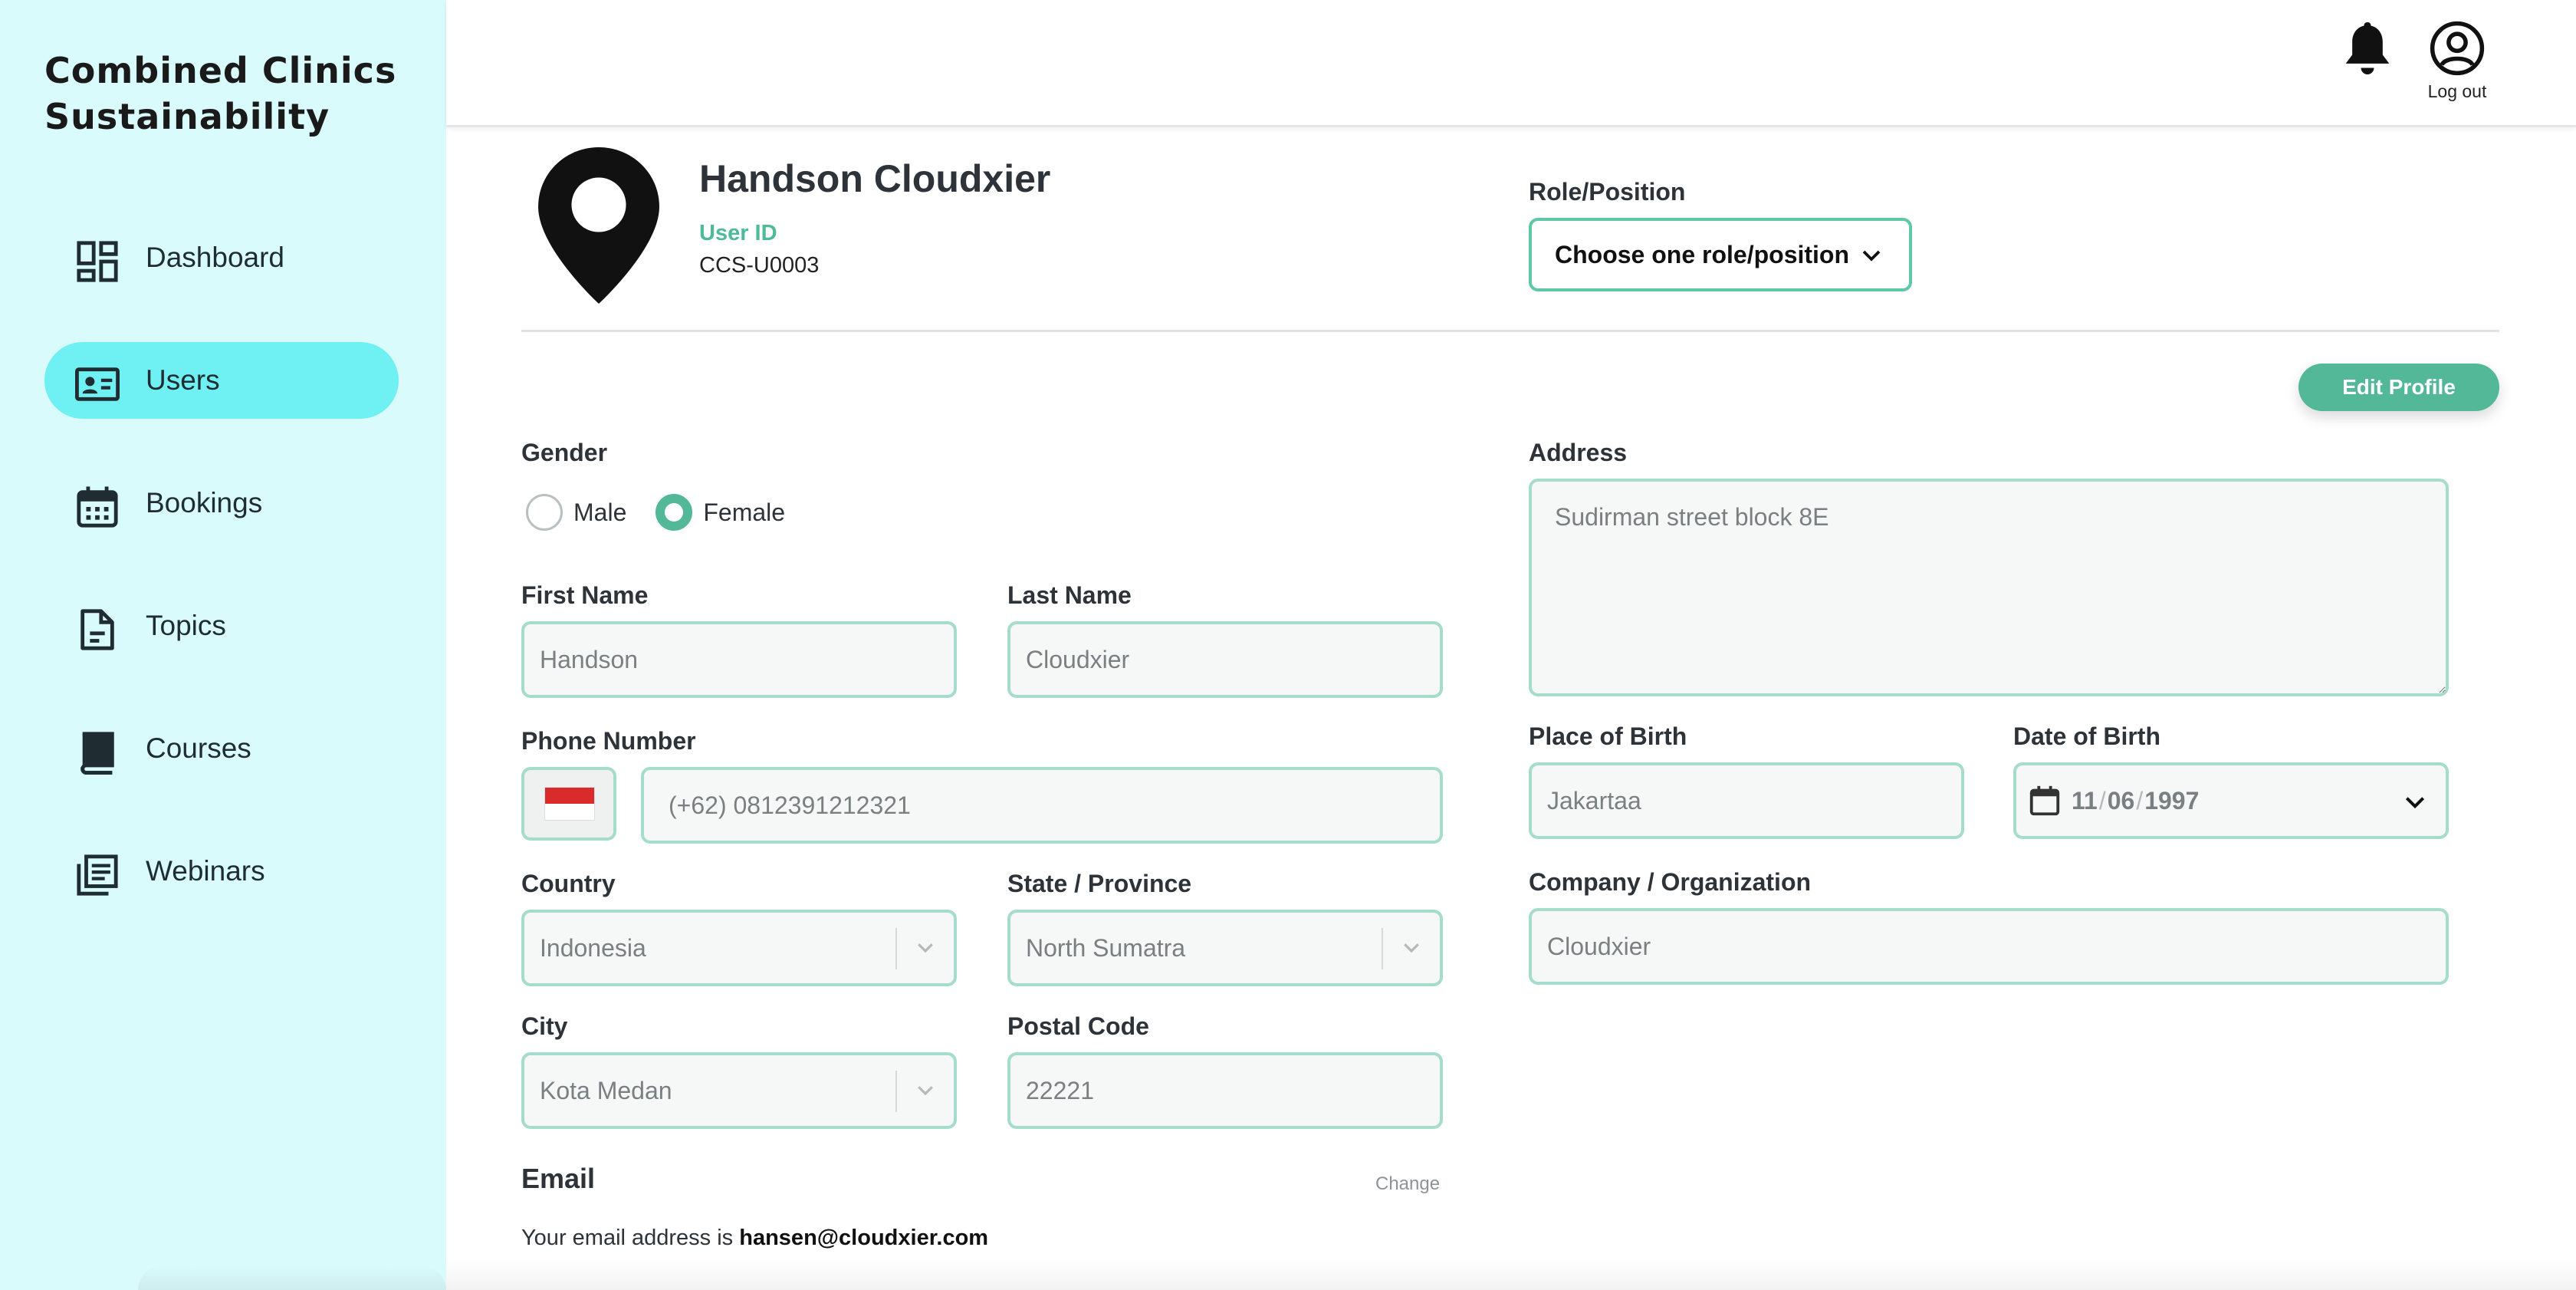 This screenshot has height=1290, width=2576. I want to click on sidebar-item-dashboard: Dashboard, so click(222, 257).